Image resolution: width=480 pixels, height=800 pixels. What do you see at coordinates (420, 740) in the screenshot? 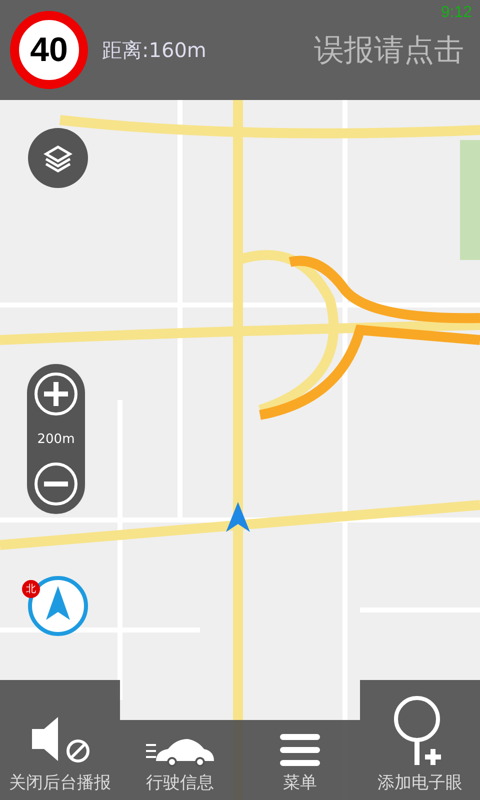
I see `add-camera-button: 添加电子眼` at bounding box center [420, 740].